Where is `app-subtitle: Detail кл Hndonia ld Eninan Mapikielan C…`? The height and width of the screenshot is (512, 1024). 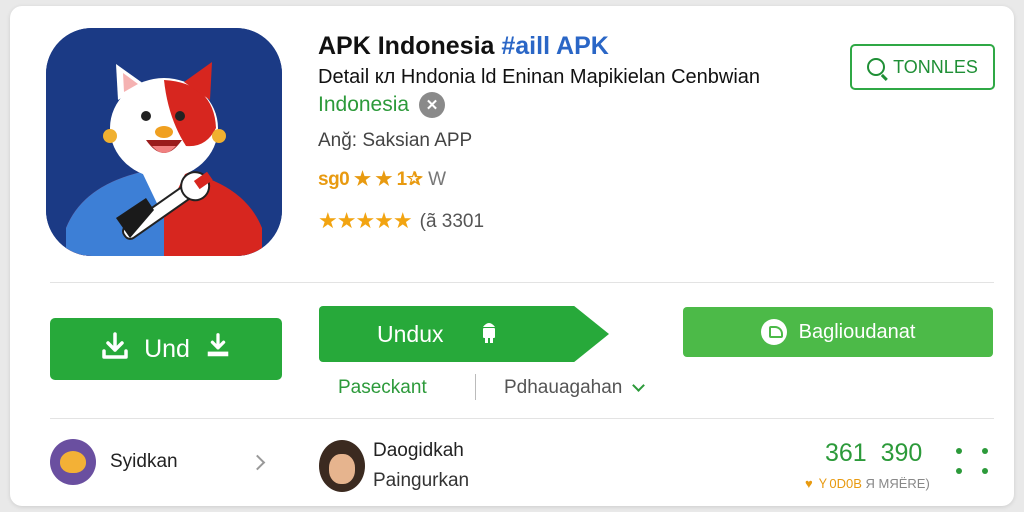 app-subtitle: Detail кл Hndonia ld Eninan Mapikielan C… is located at coordinates (539, 77).